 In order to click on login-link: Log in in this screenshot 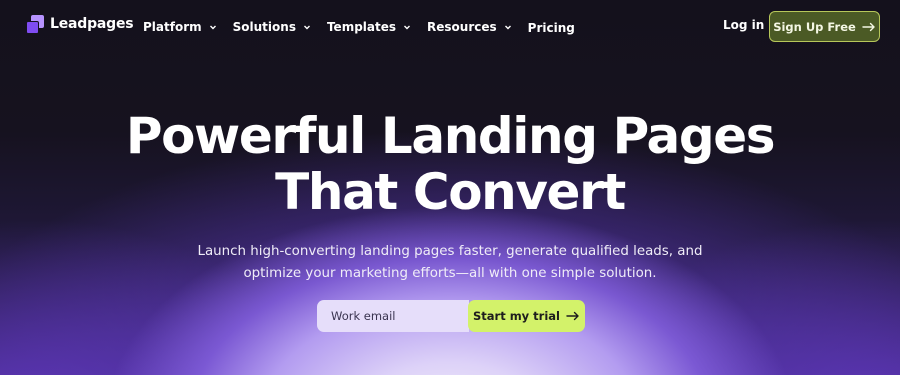, I will do `click(743, 25)`.